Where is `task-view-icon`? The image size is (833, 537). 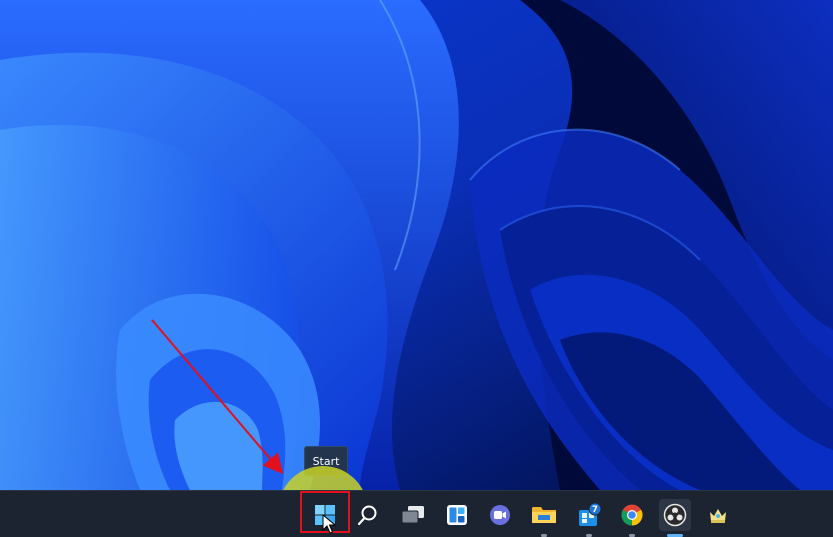 task-view-icon is located at coordinates (412, 515).